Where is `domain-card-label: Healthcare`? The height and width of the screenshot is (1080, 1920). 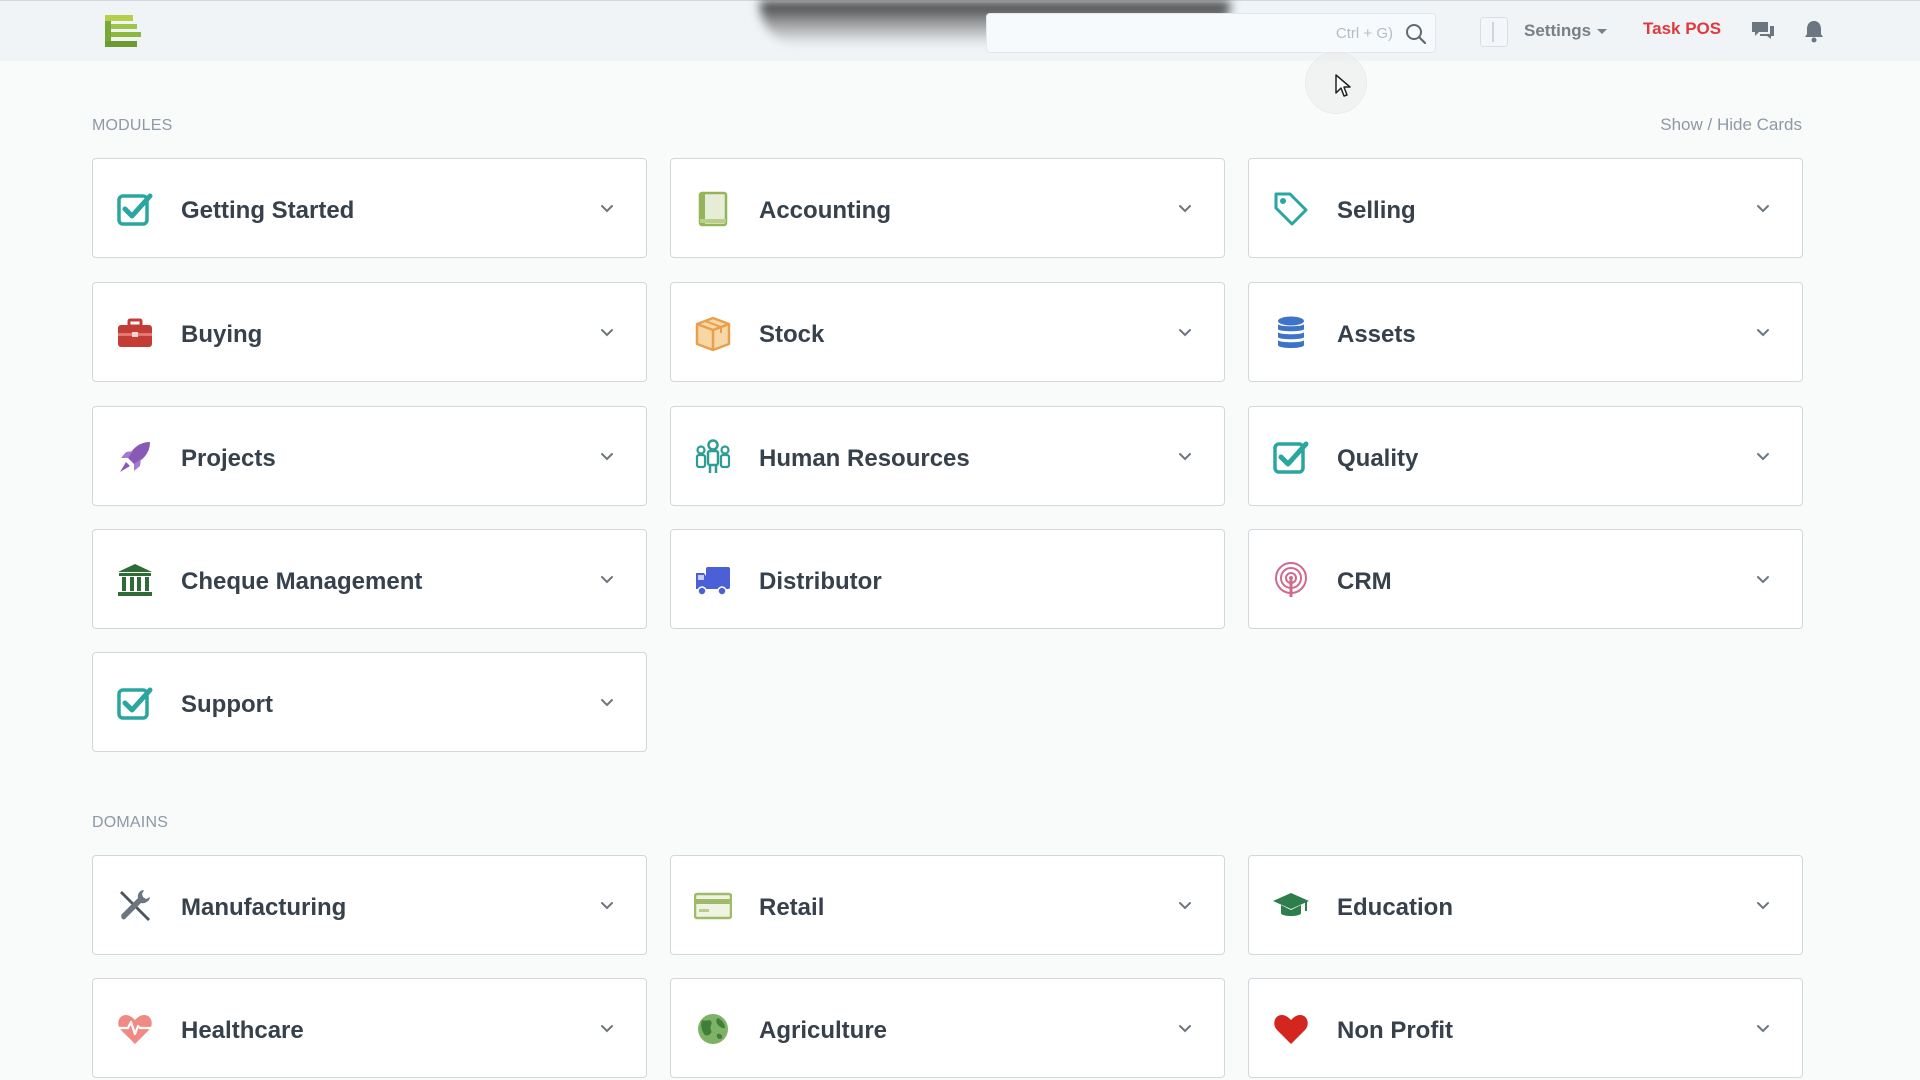 domain-card-label: Healthcare is located at coordinates (242, 1030).